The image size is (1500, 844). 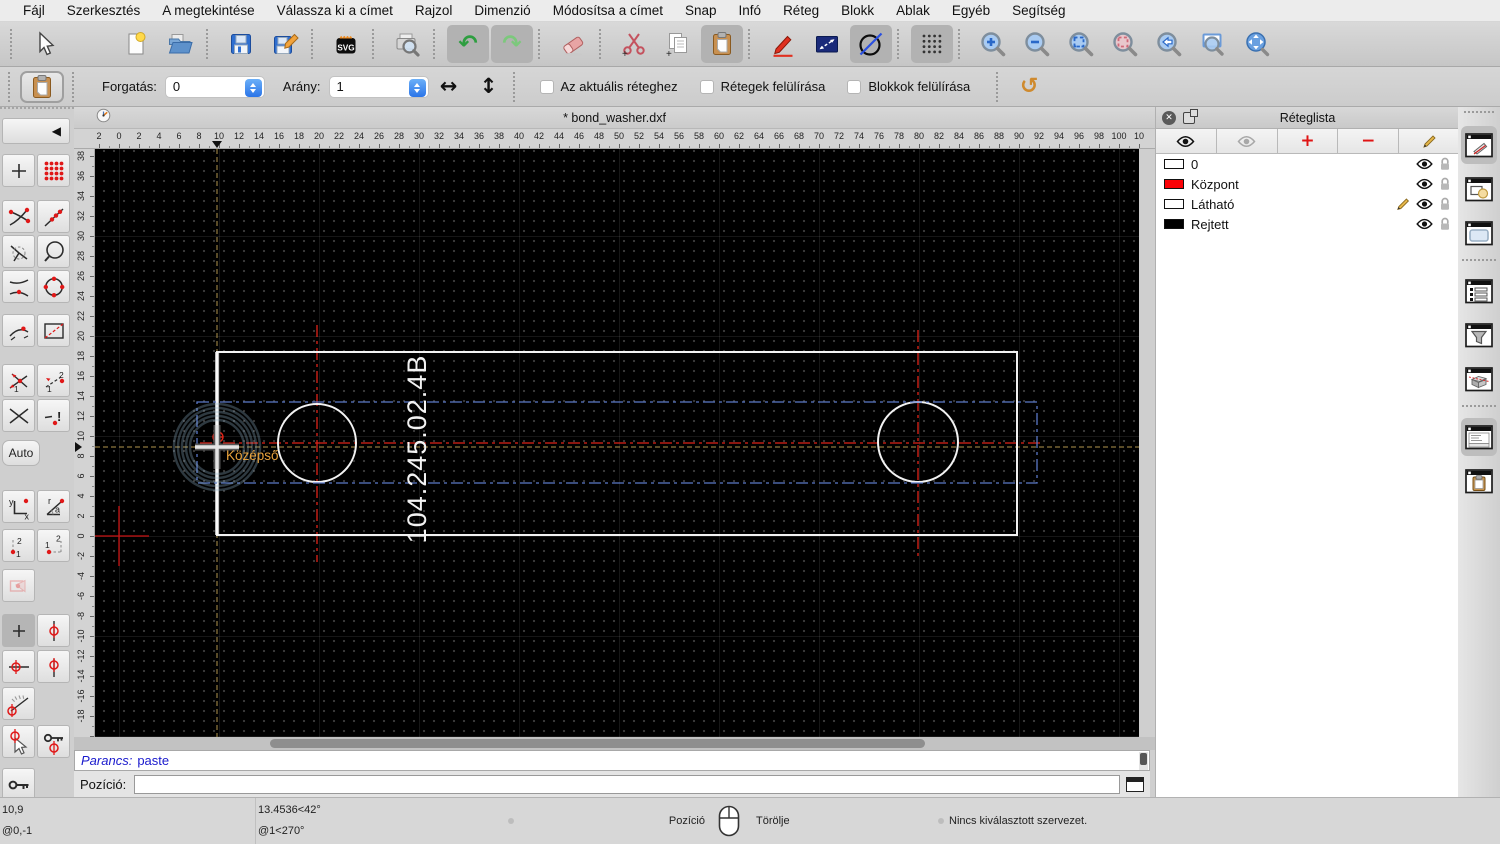 What do you see at coordinates (627, 784) in the screenshot?
I see `command-input` at bounding box center [627, 784].